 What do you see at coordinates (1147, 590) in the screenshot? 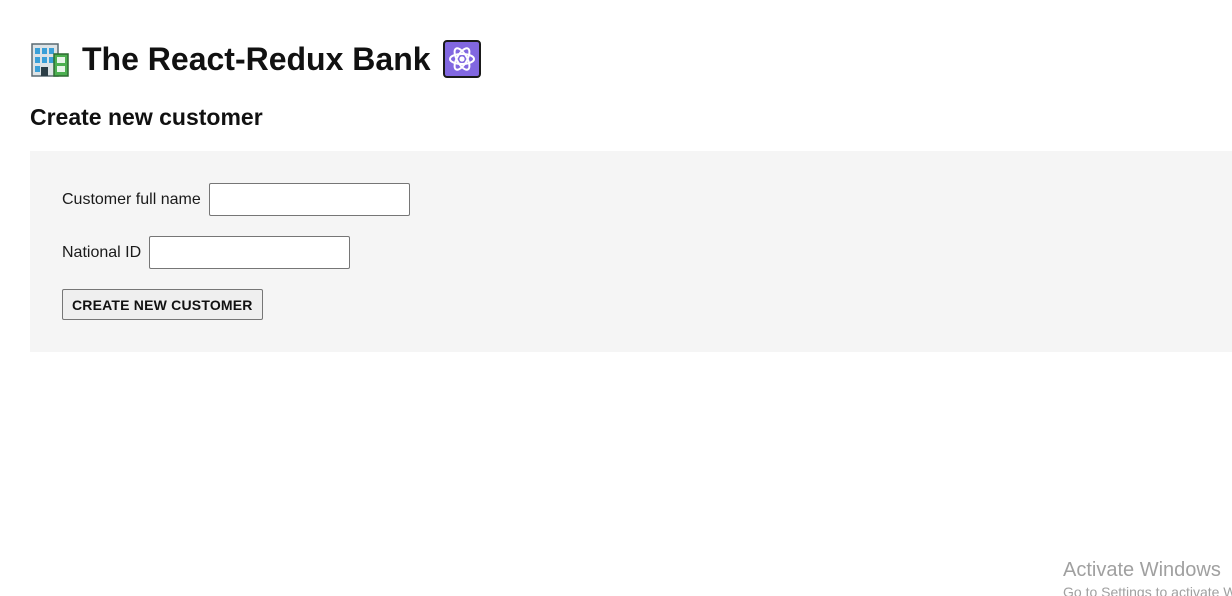
I see `watermark-subtitle: Go to Settings to activate Windows.` at bounding box center [1147, 590].